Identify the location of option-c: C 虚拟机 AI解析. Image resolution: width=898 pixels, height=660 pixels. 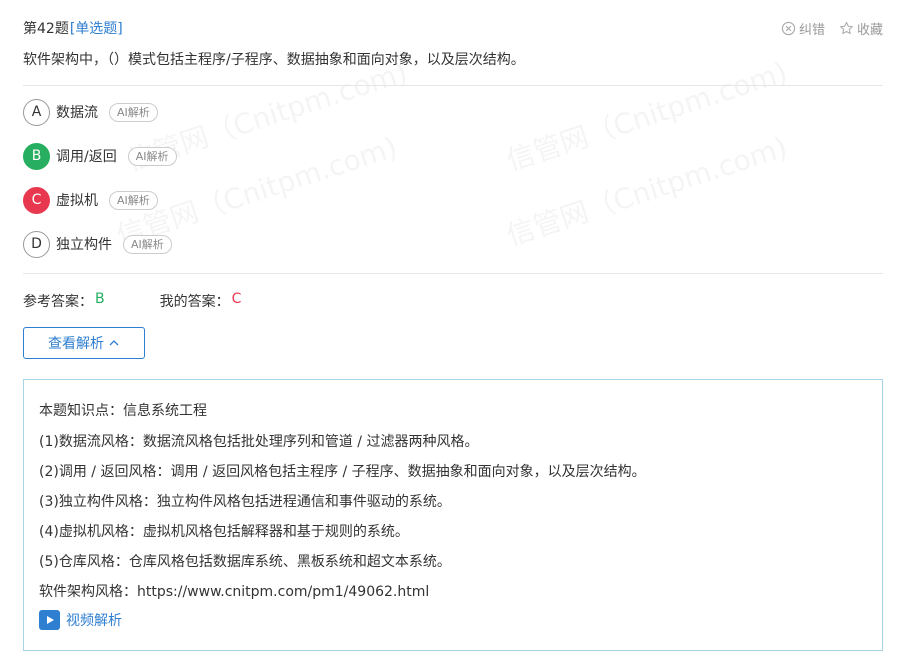
(90, 200).